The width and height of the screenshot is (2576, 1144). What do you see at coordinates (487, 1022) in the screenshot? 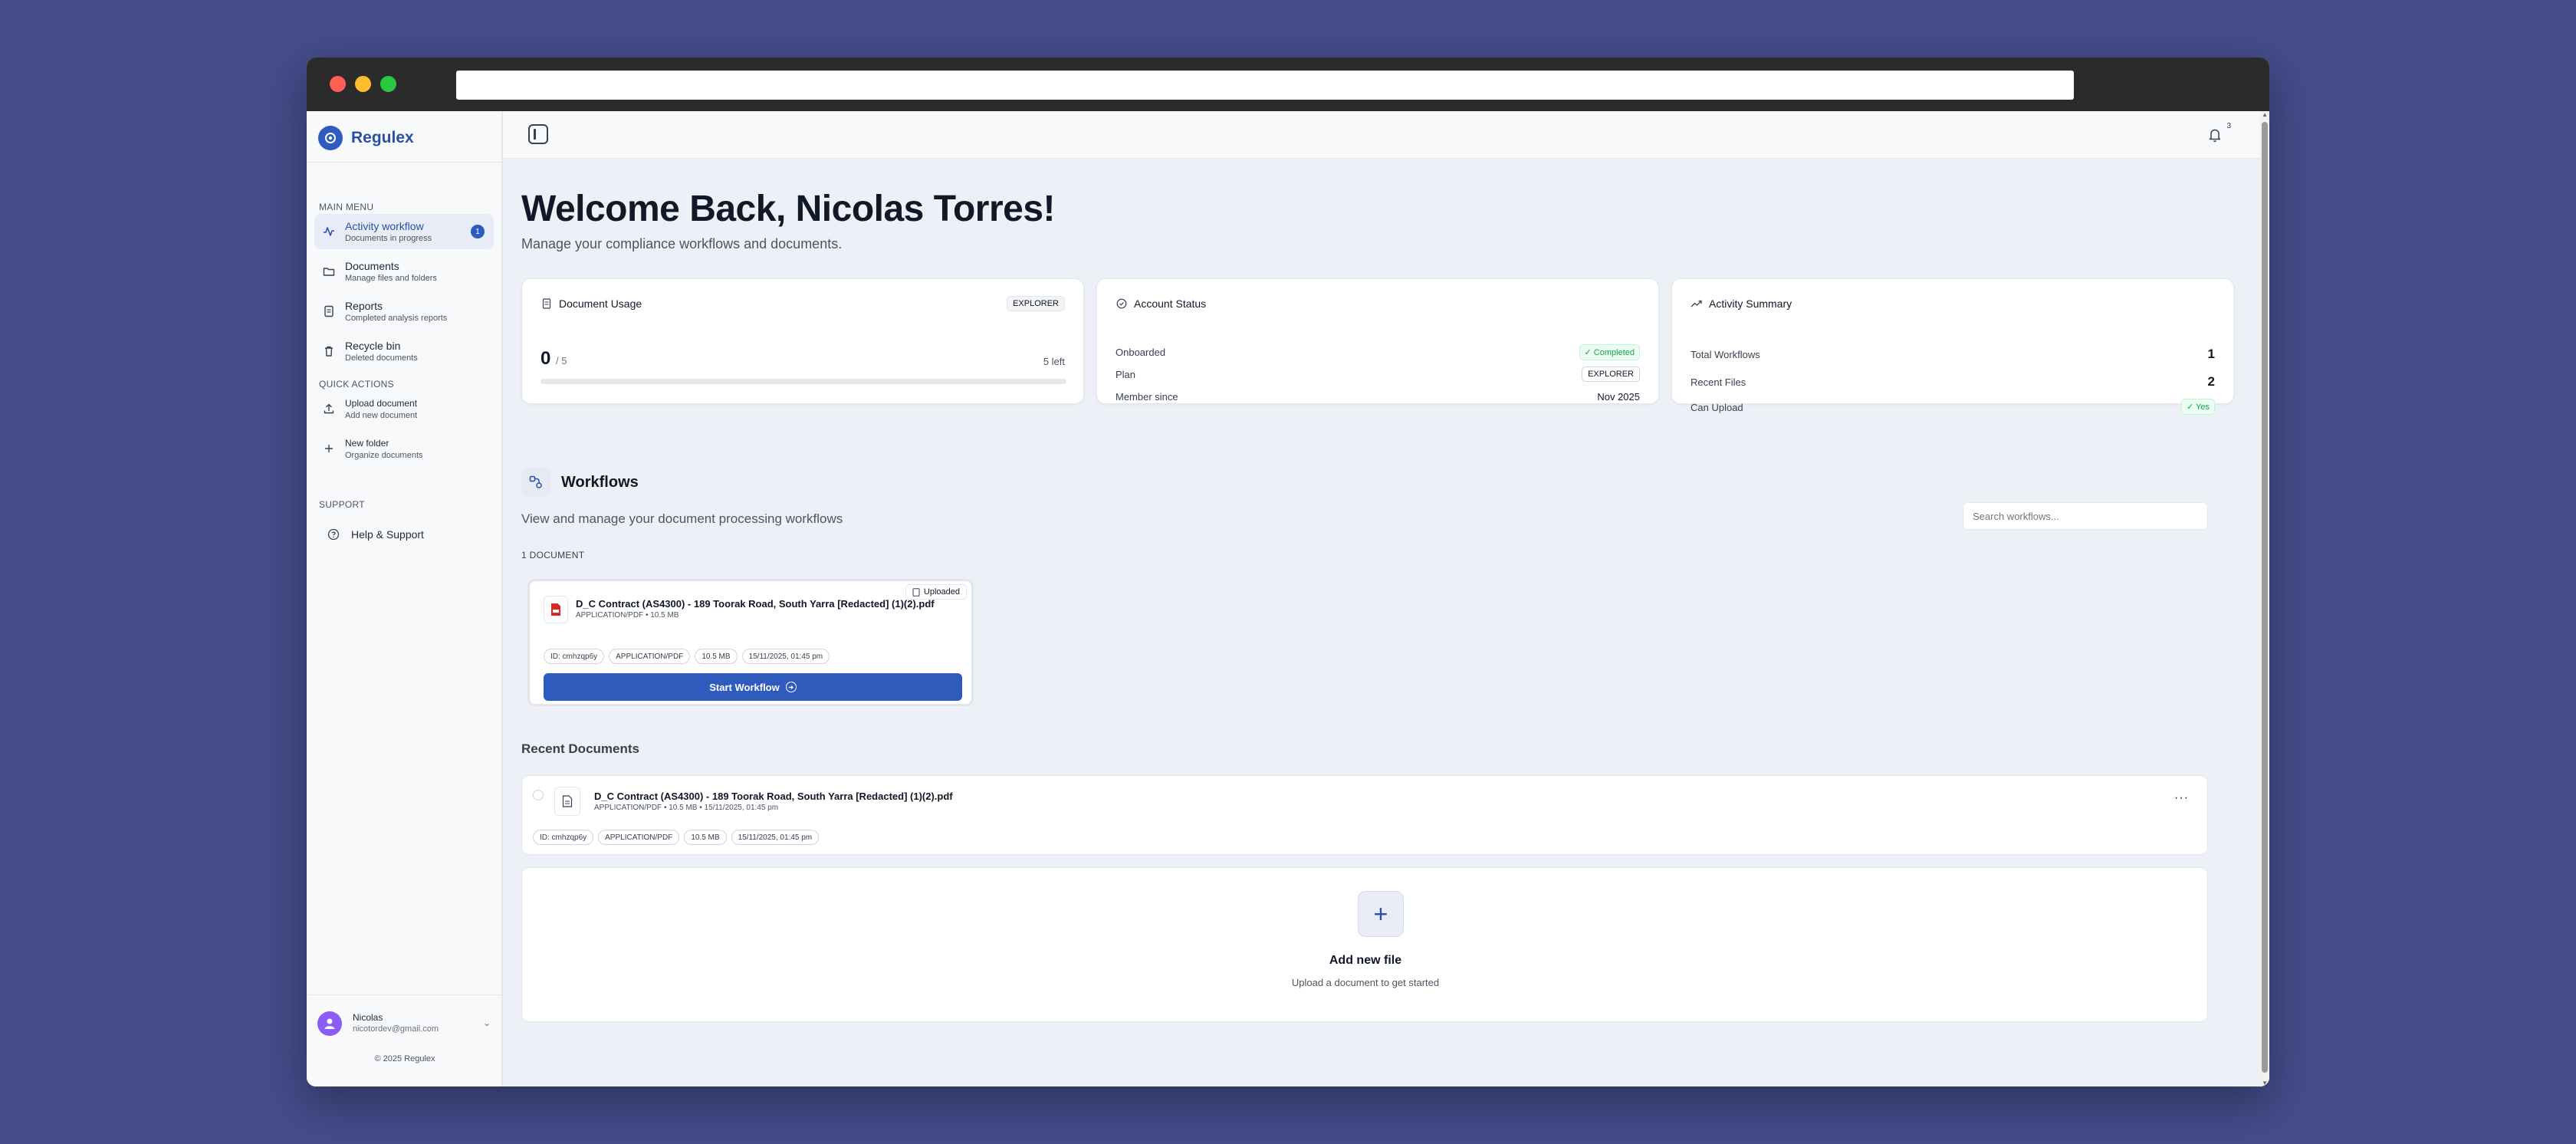
I see `chevron-down-icon: ⌄` at bounding box center [487, 1022].